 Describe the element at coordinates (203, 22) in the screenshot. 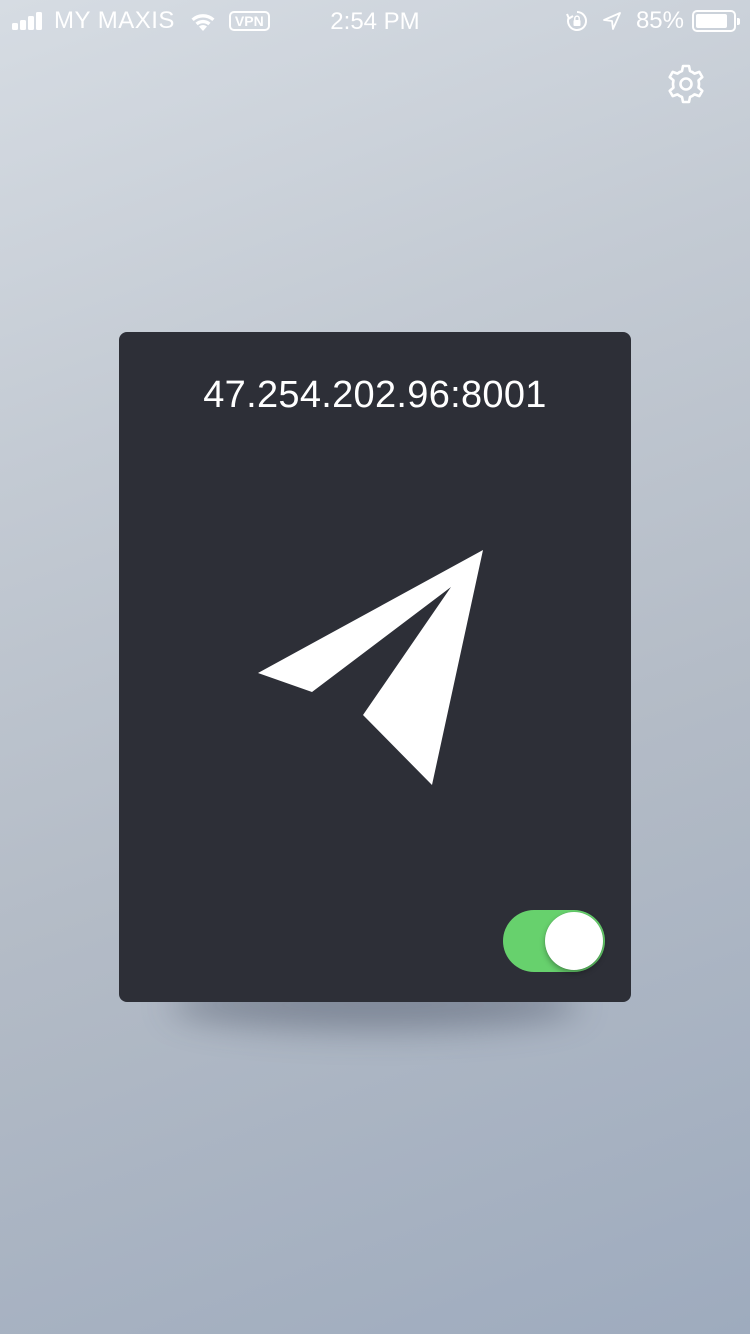

I see `wifi-icon` at that location.